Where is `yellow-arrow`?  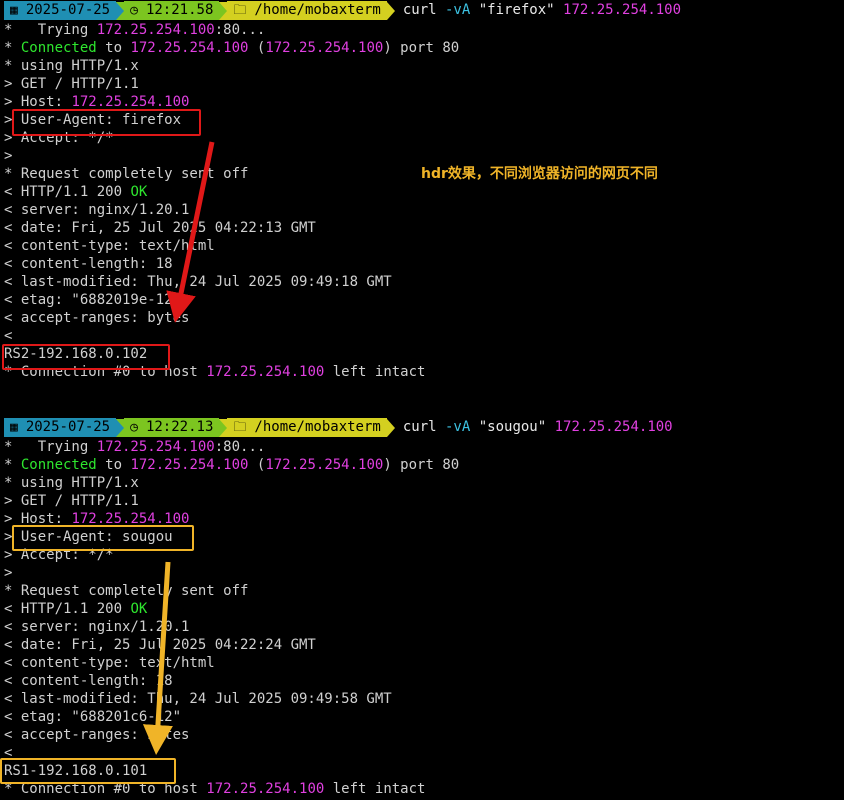
yellow-arrow is located at coordinates (157, 658).